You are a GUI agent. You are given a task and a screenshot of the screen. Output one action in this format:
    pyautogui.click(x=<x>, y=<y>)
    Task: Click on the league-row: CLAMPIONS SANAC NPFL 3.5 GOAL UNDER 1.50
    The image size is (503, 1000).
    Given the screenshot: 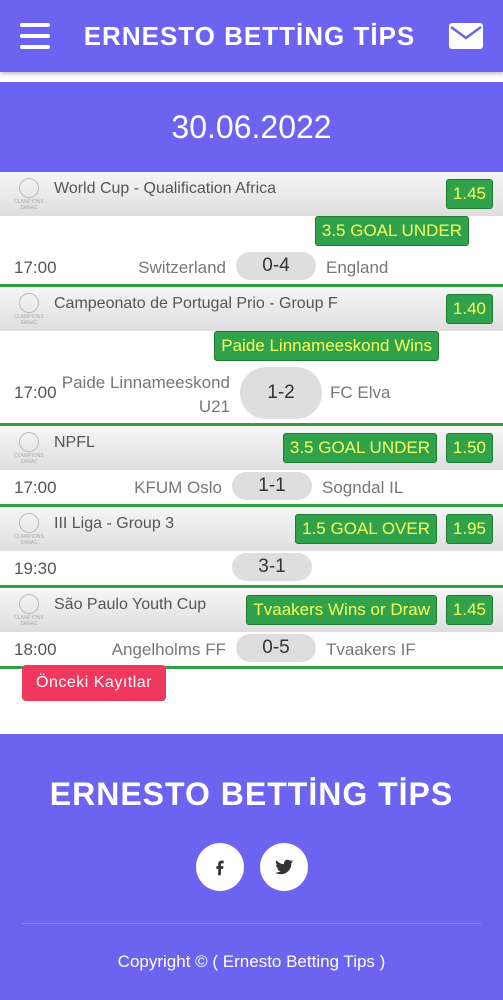 What is the action you would take?
    pyautogui.click(x=251, y=448)
    